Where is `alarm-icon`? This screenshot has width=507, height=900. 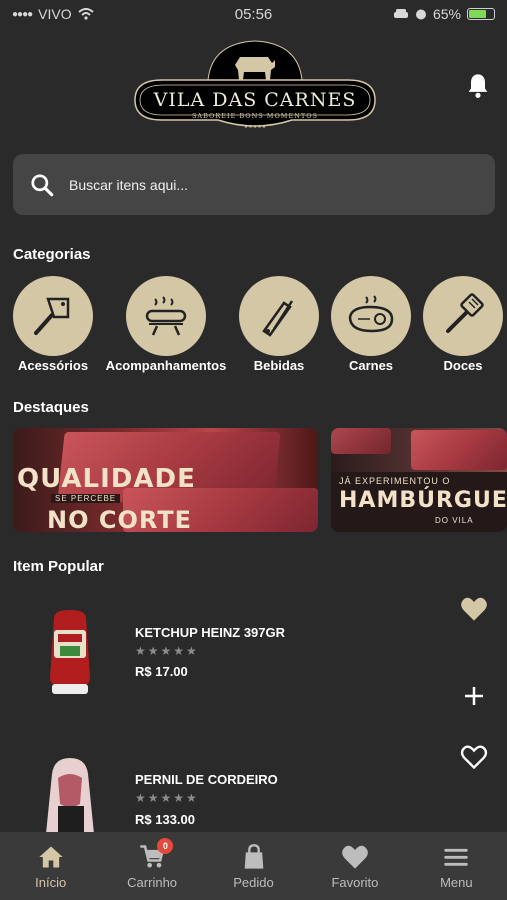
alarm-icon is located at coordinates (420, 14).